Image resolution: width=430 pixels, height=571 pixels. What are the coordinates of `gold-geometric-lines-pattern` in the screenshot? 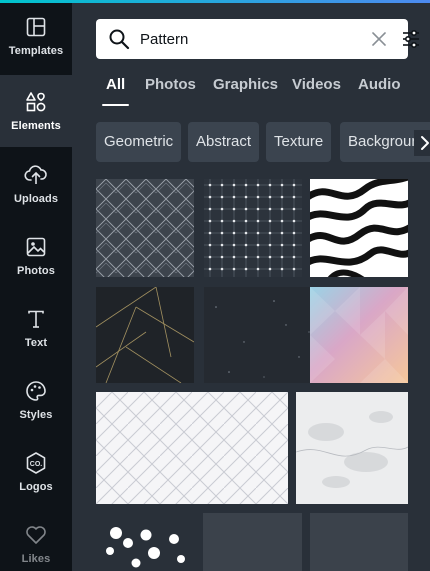 It's located at (145, 335).